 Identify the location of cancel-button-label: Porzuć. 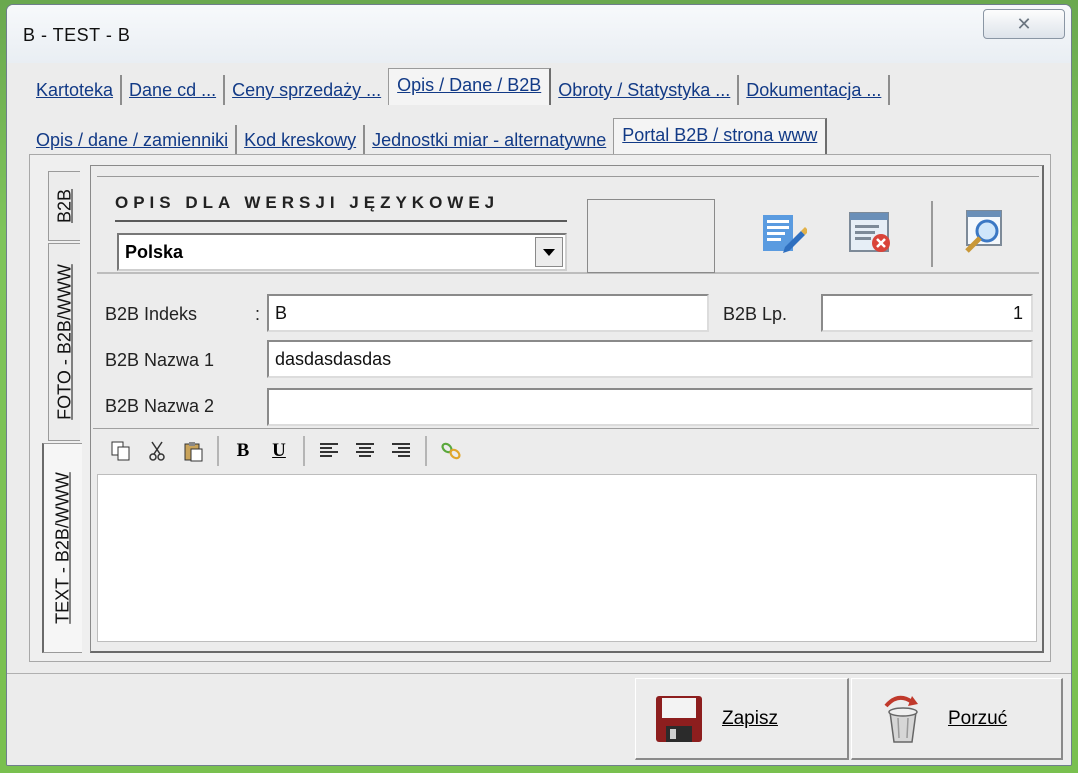
(978, 718).